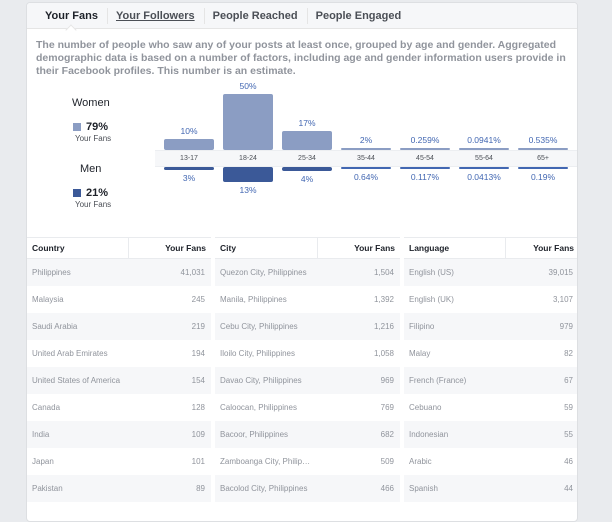 This screenshot has height=522, width=612. I want to click on men-value-label: 3%, so click(189, 178).